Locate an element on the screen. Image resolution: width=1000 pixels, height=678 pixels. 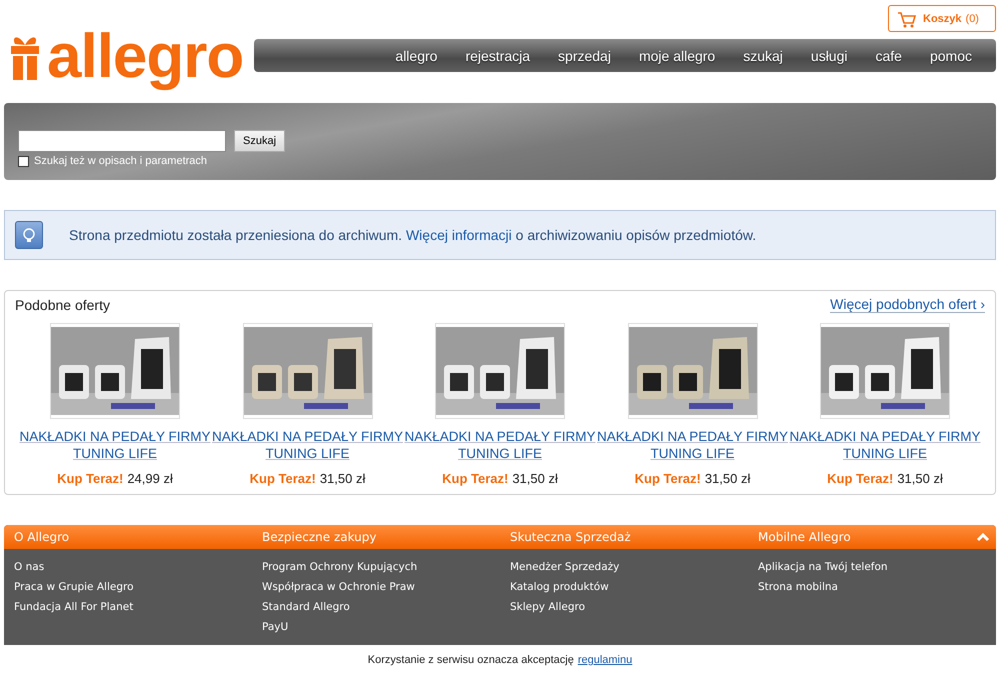
footer-link: Katalog produktów is located at coordinates (634, 587).